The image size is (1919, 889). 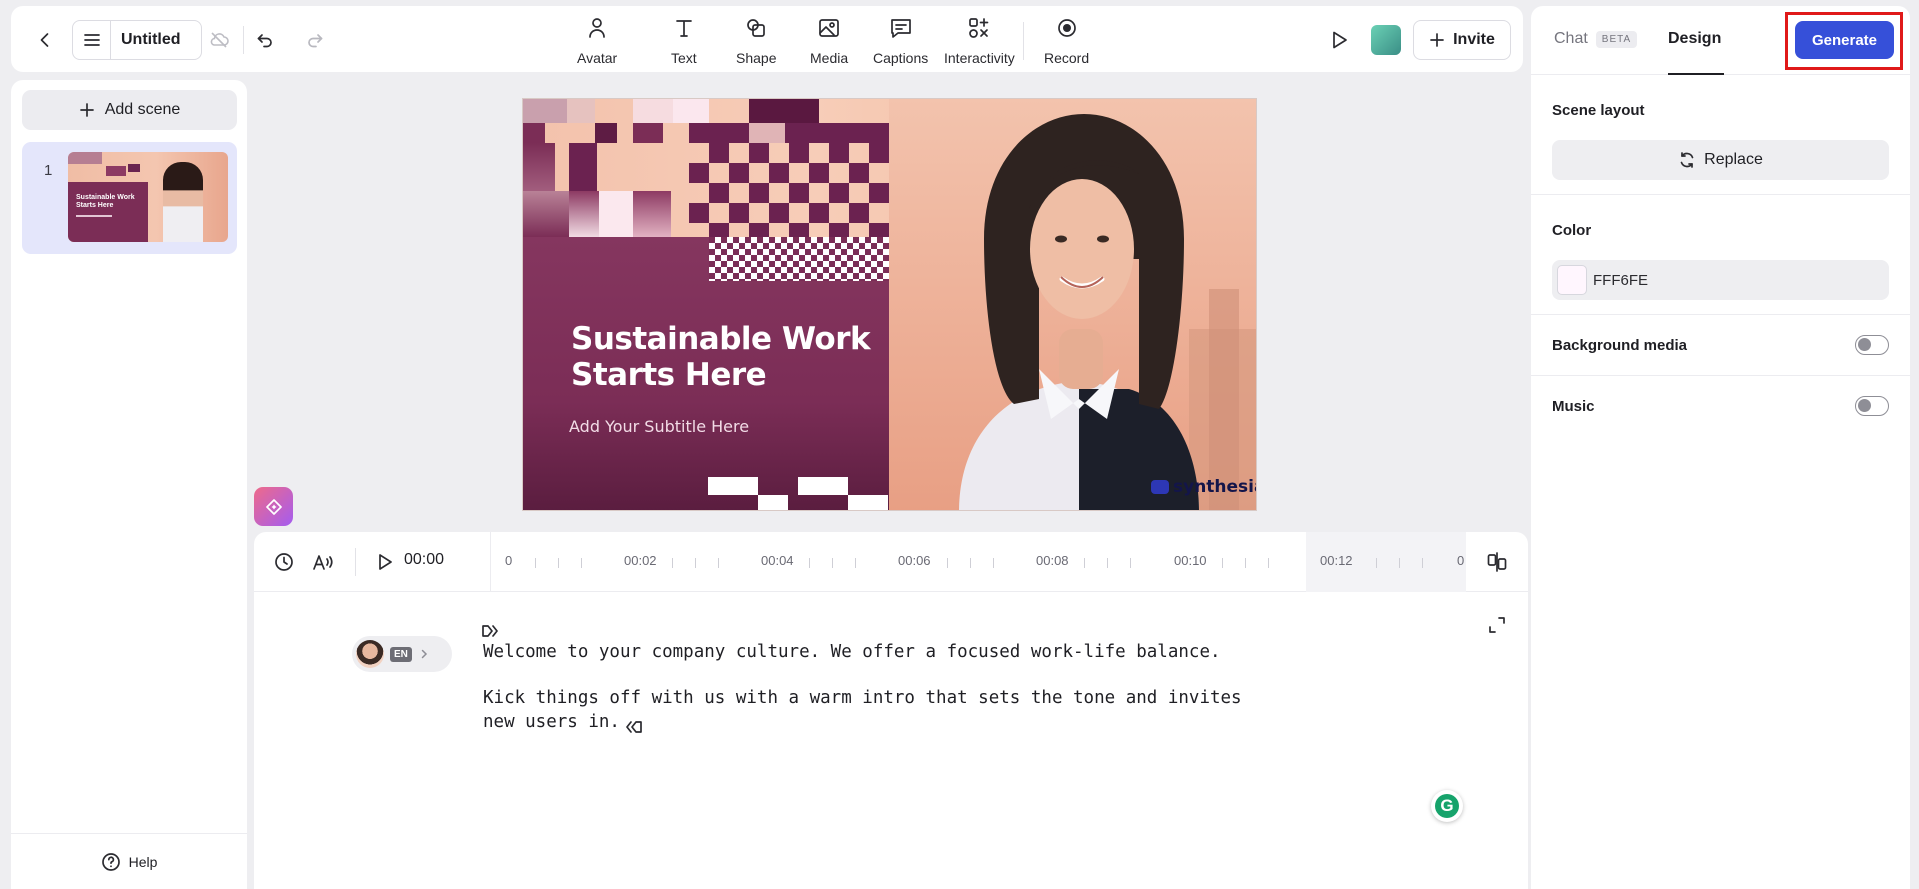 What do you see at coordinates (1066, 41) in the screenshot?
I see `tool-record: Record` at bounding box center [1066, 41].